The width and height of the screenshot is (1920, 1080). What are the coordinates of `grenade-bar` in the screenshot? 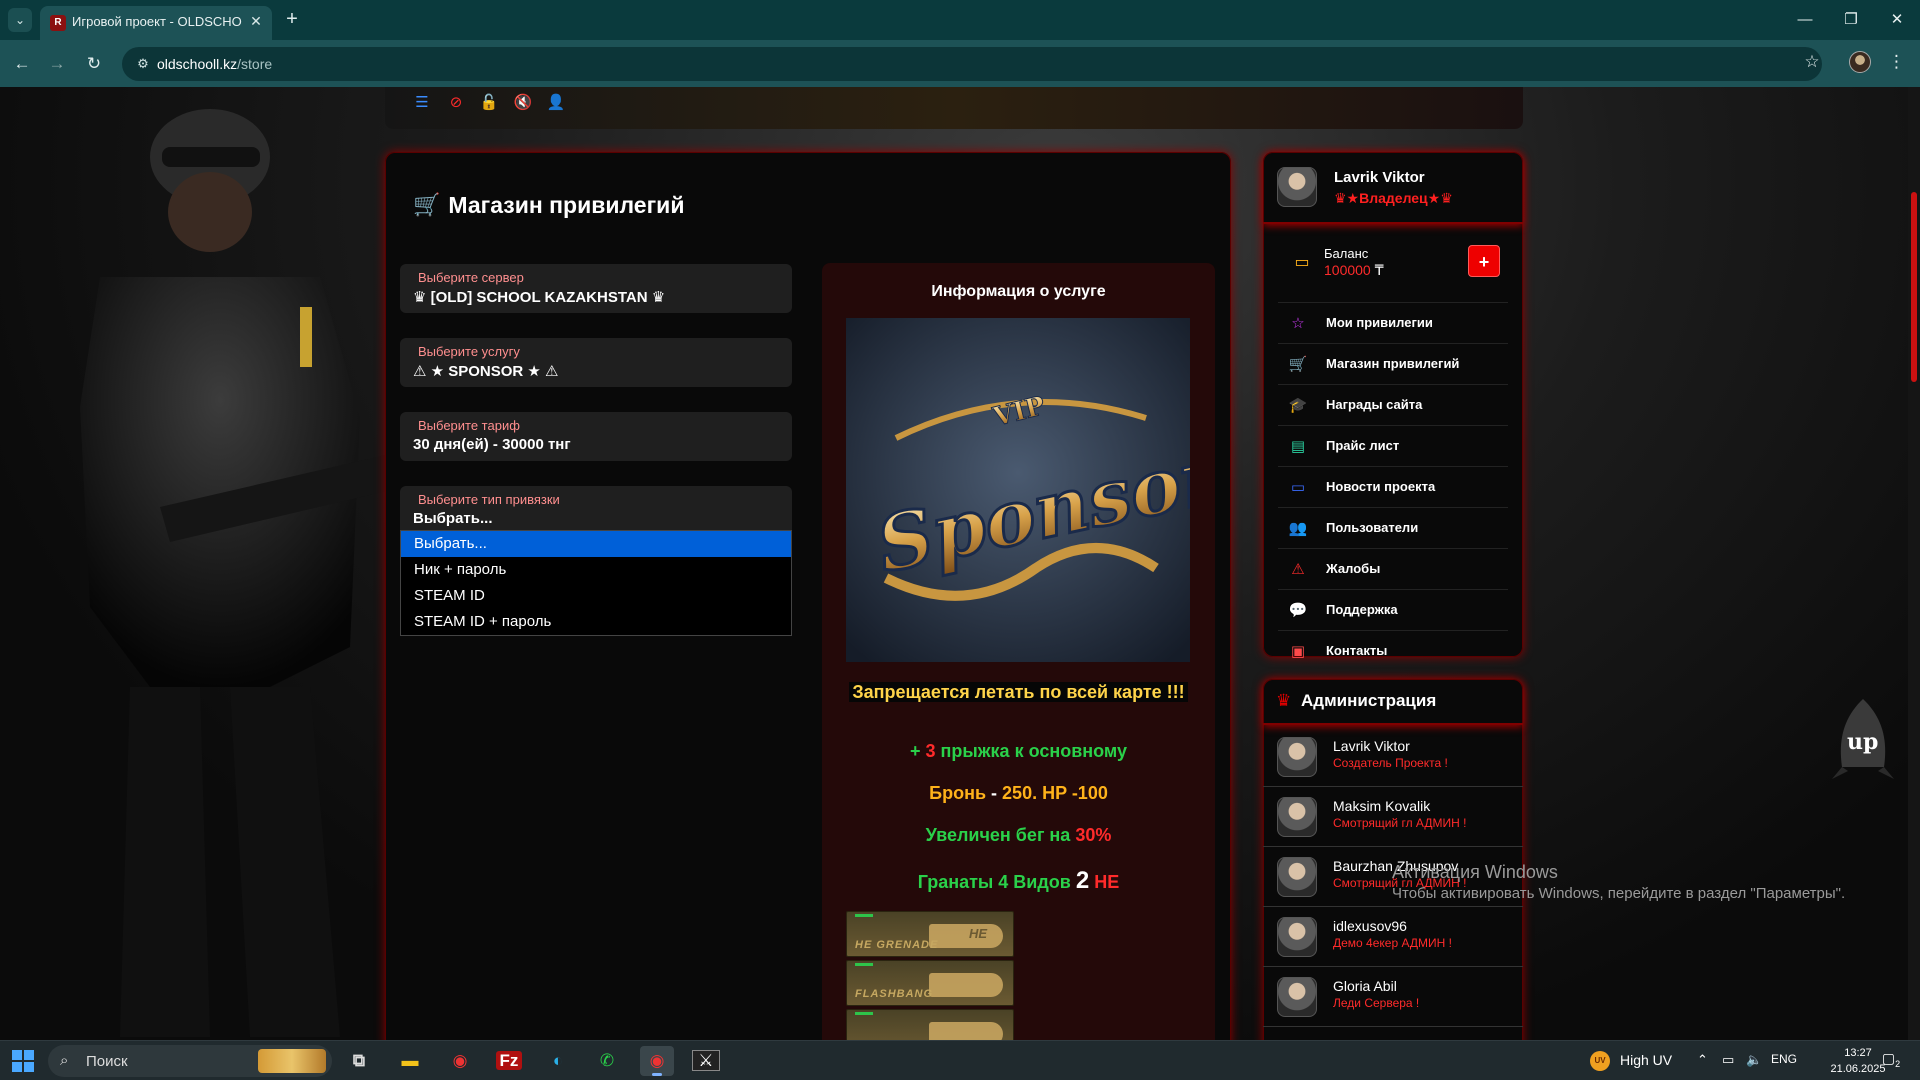 It's located at (864, 964).